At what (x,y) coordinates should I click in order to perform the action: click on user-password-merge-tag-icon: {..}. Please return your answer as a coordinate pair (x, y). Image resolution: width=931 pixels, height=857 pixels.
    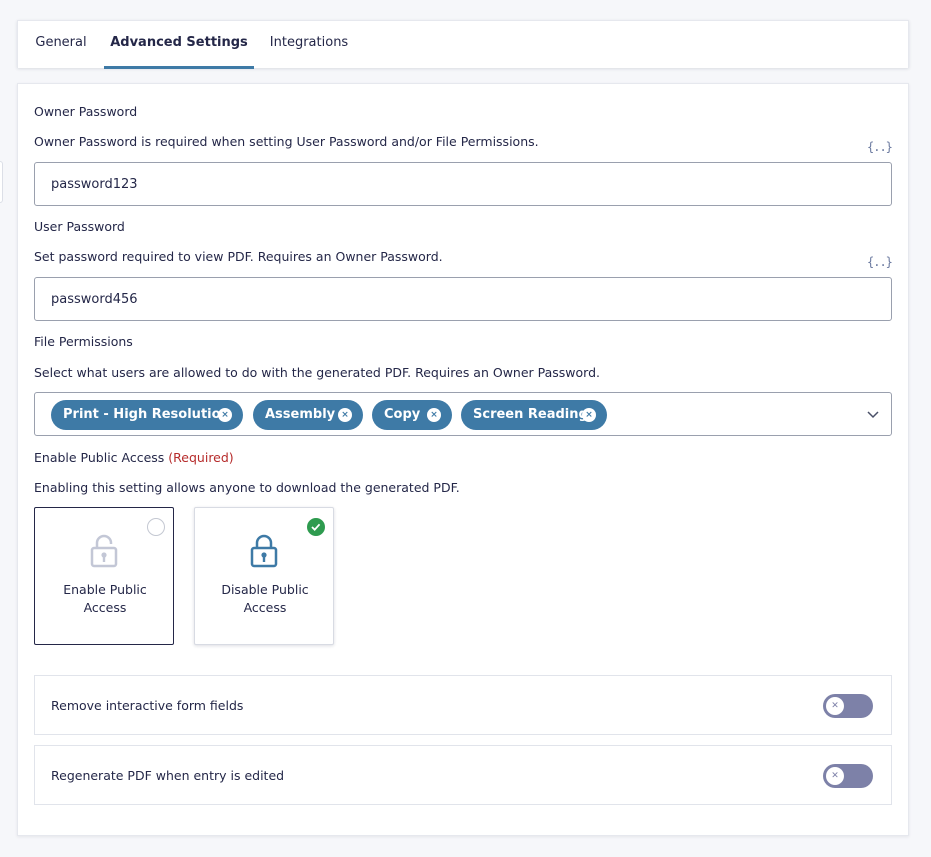
    Looking at the image, I should click on (880, 262).